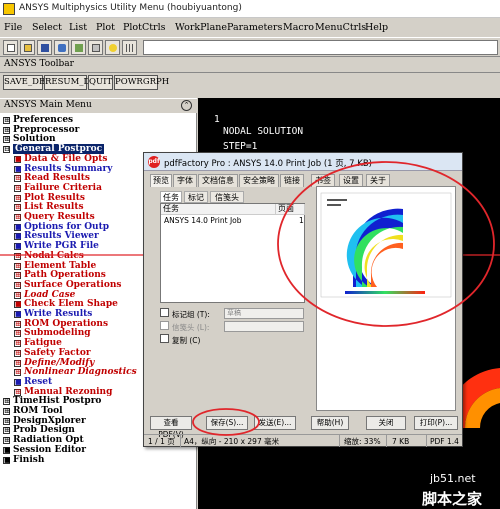 Image resolution: width=500 pixels, height=509 pixels. Describe the element at coordinates (453, 478) in the screenshot. I see `watermark-site: jb51.net` at that location.